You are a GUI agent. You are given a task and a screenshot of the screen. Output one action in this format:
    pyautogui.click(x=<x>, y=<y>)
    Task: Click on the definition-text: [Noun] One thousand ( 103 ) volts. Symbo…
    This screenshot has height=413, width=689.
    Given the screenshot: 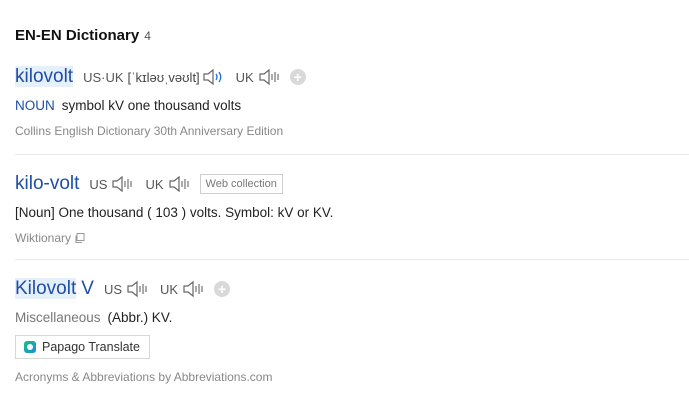 What is the action you would take?
    pyautogui.click(x=174, y=212)
    